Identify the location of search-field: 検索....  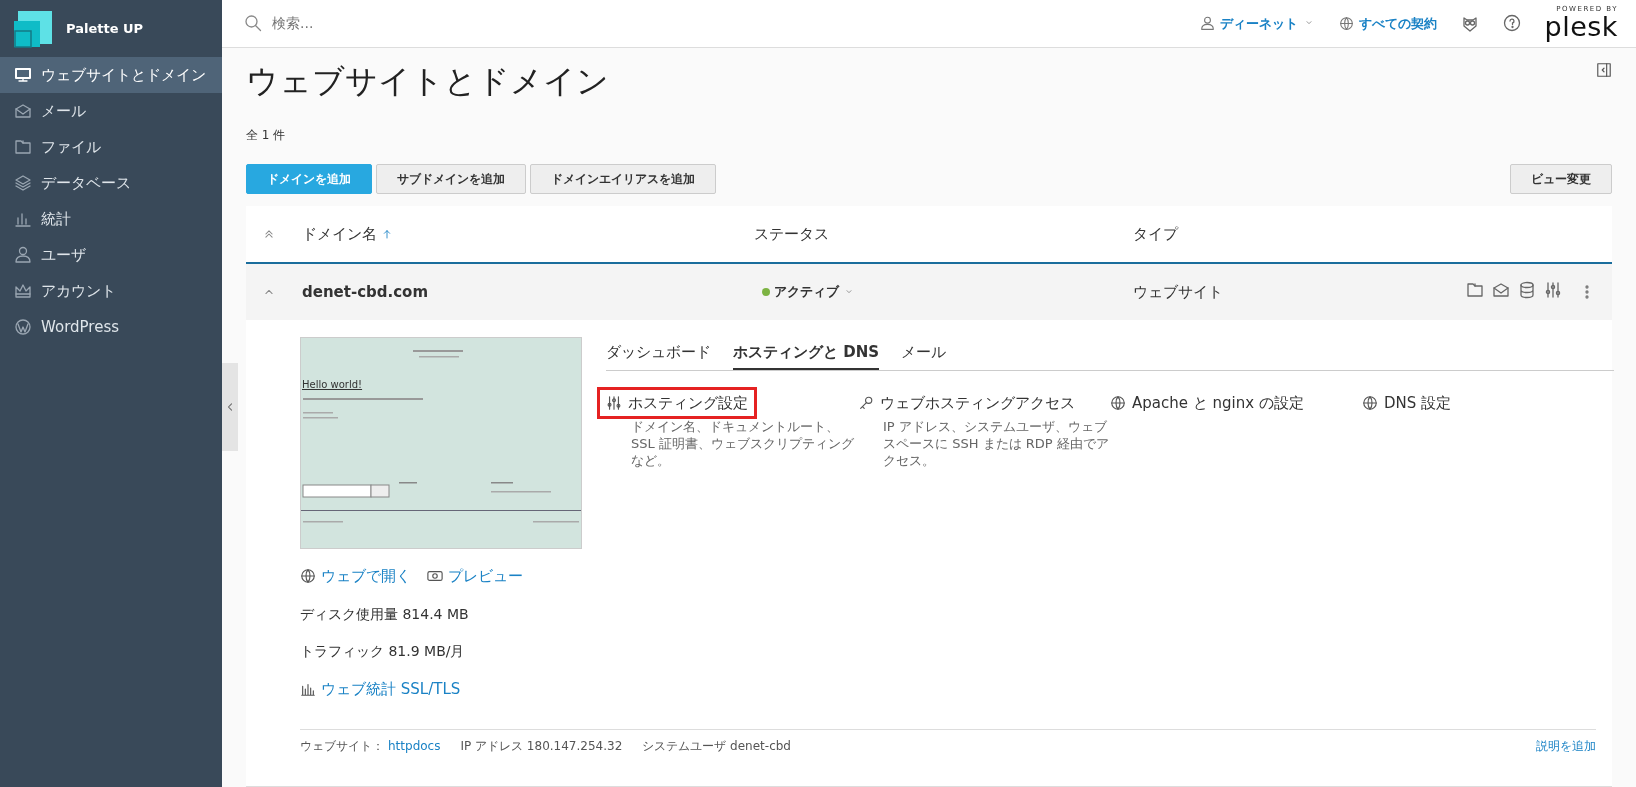
(420, 23).